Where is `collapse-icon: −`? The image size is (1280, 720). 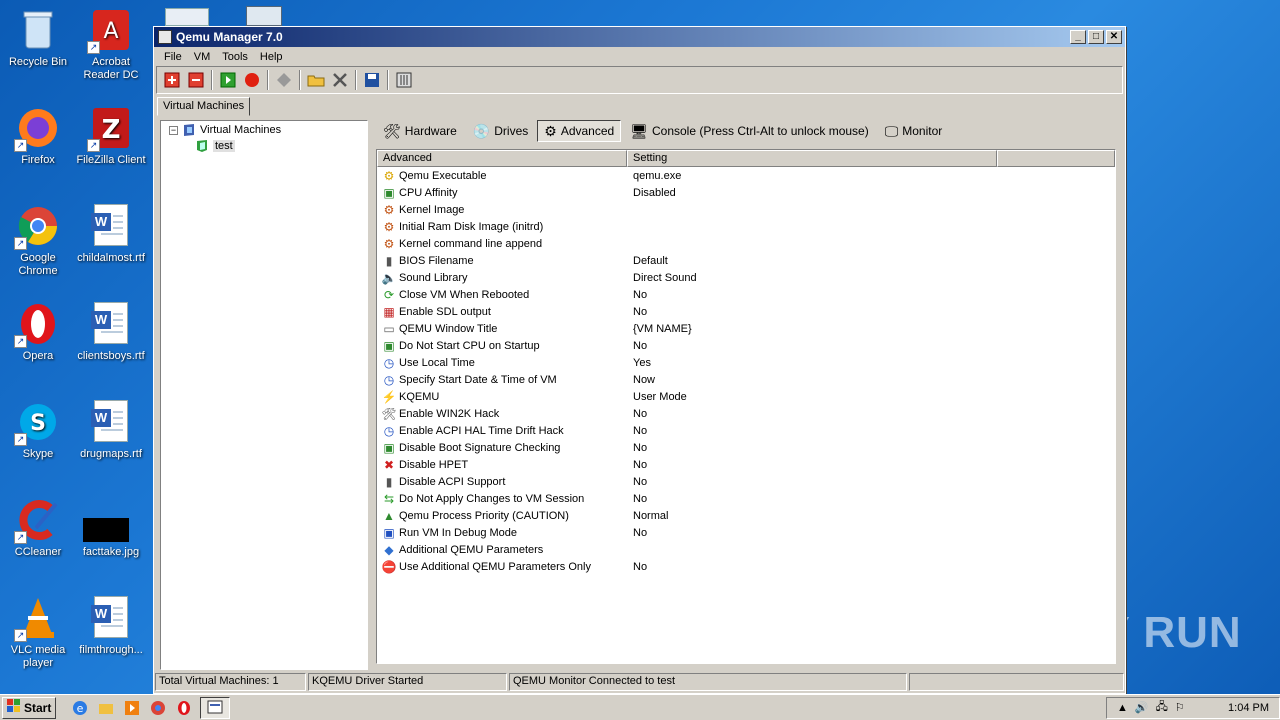
collapse-icon: − is located at coordinates (173, 130).